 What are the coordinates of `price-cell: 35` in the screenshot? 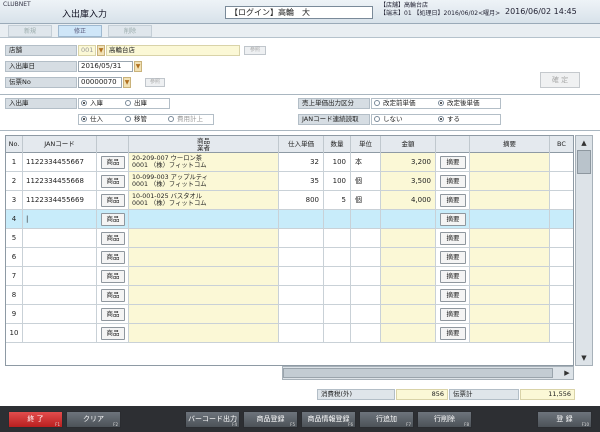 It's located at (301, 181).